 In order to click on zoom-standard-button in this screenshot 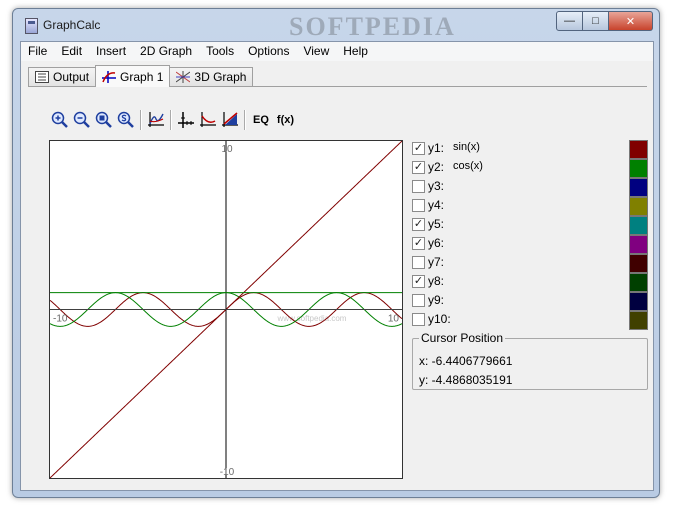, I will do `click(126, 120)`.